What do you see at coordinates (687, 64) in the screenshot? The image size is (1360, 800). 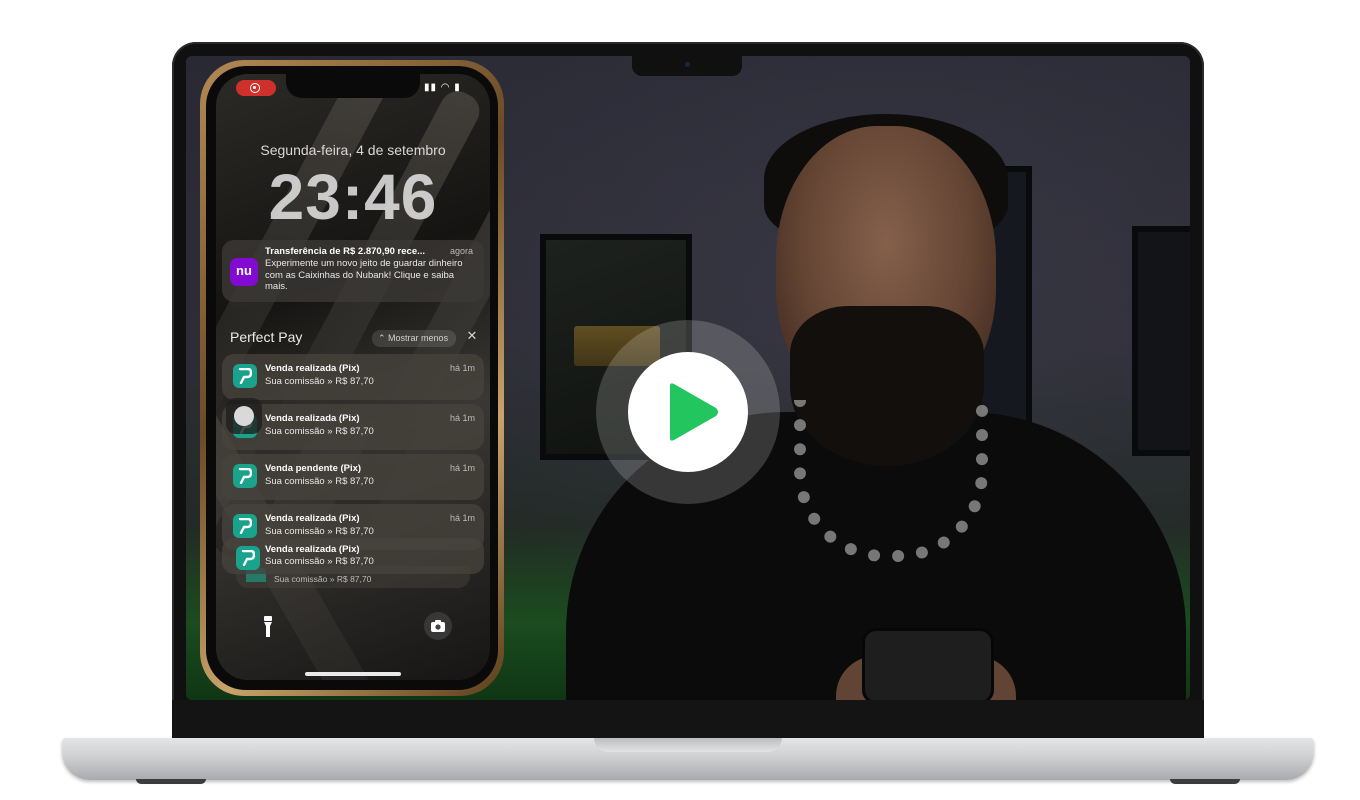 I see `webcam-icon` at bounding box center [687, 64].